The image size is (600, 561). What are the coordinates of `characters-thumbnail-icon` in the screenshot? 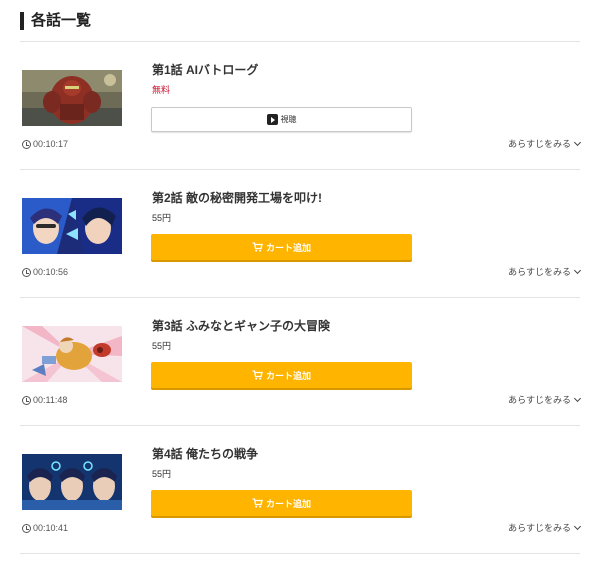 It's located at (72, 226).